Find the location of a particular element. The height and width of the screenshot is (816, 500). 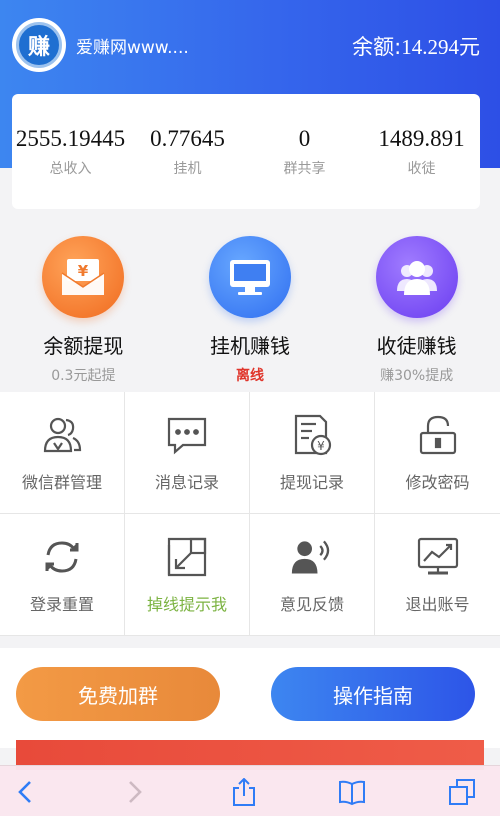

feature-apprentice: 收徒赚钱 赚30%提成 is located at coordinates (416, 310).